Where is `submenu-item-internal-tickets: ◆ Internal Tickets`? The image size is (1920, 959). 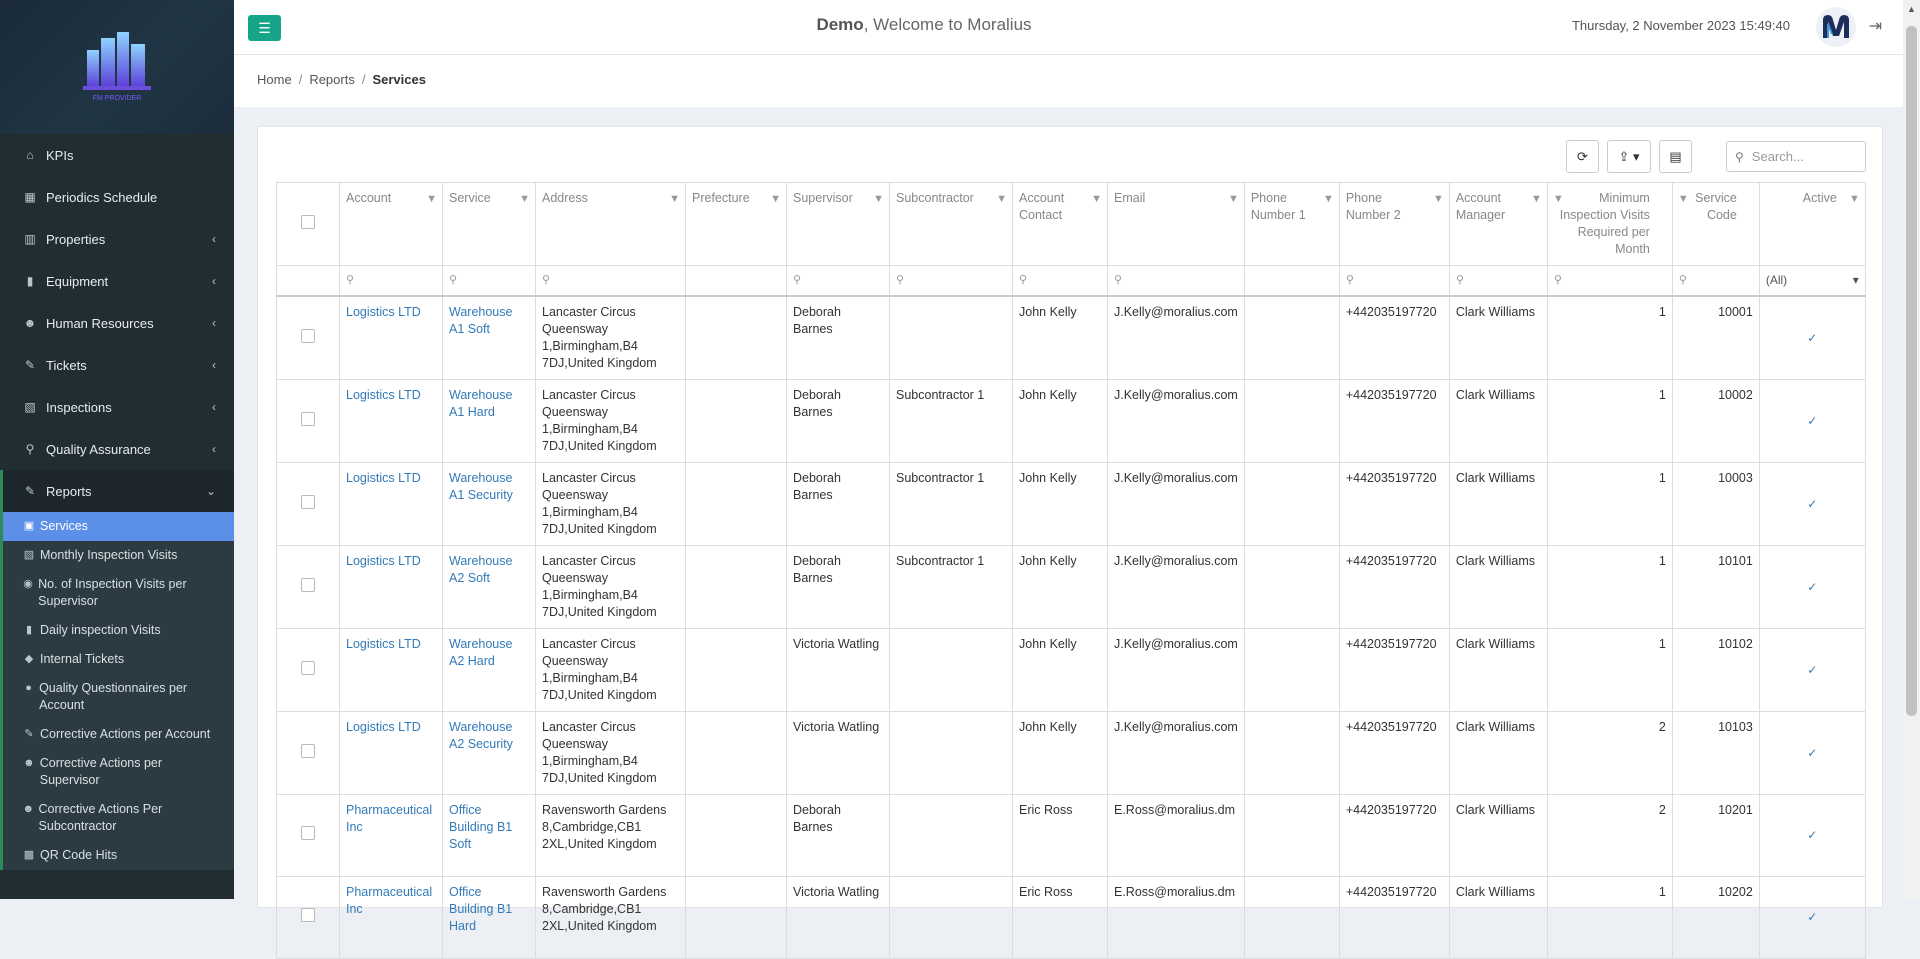 submenu-item-internal-tickets: ◆ Internal Tickets is located at coordinates (118, 659).